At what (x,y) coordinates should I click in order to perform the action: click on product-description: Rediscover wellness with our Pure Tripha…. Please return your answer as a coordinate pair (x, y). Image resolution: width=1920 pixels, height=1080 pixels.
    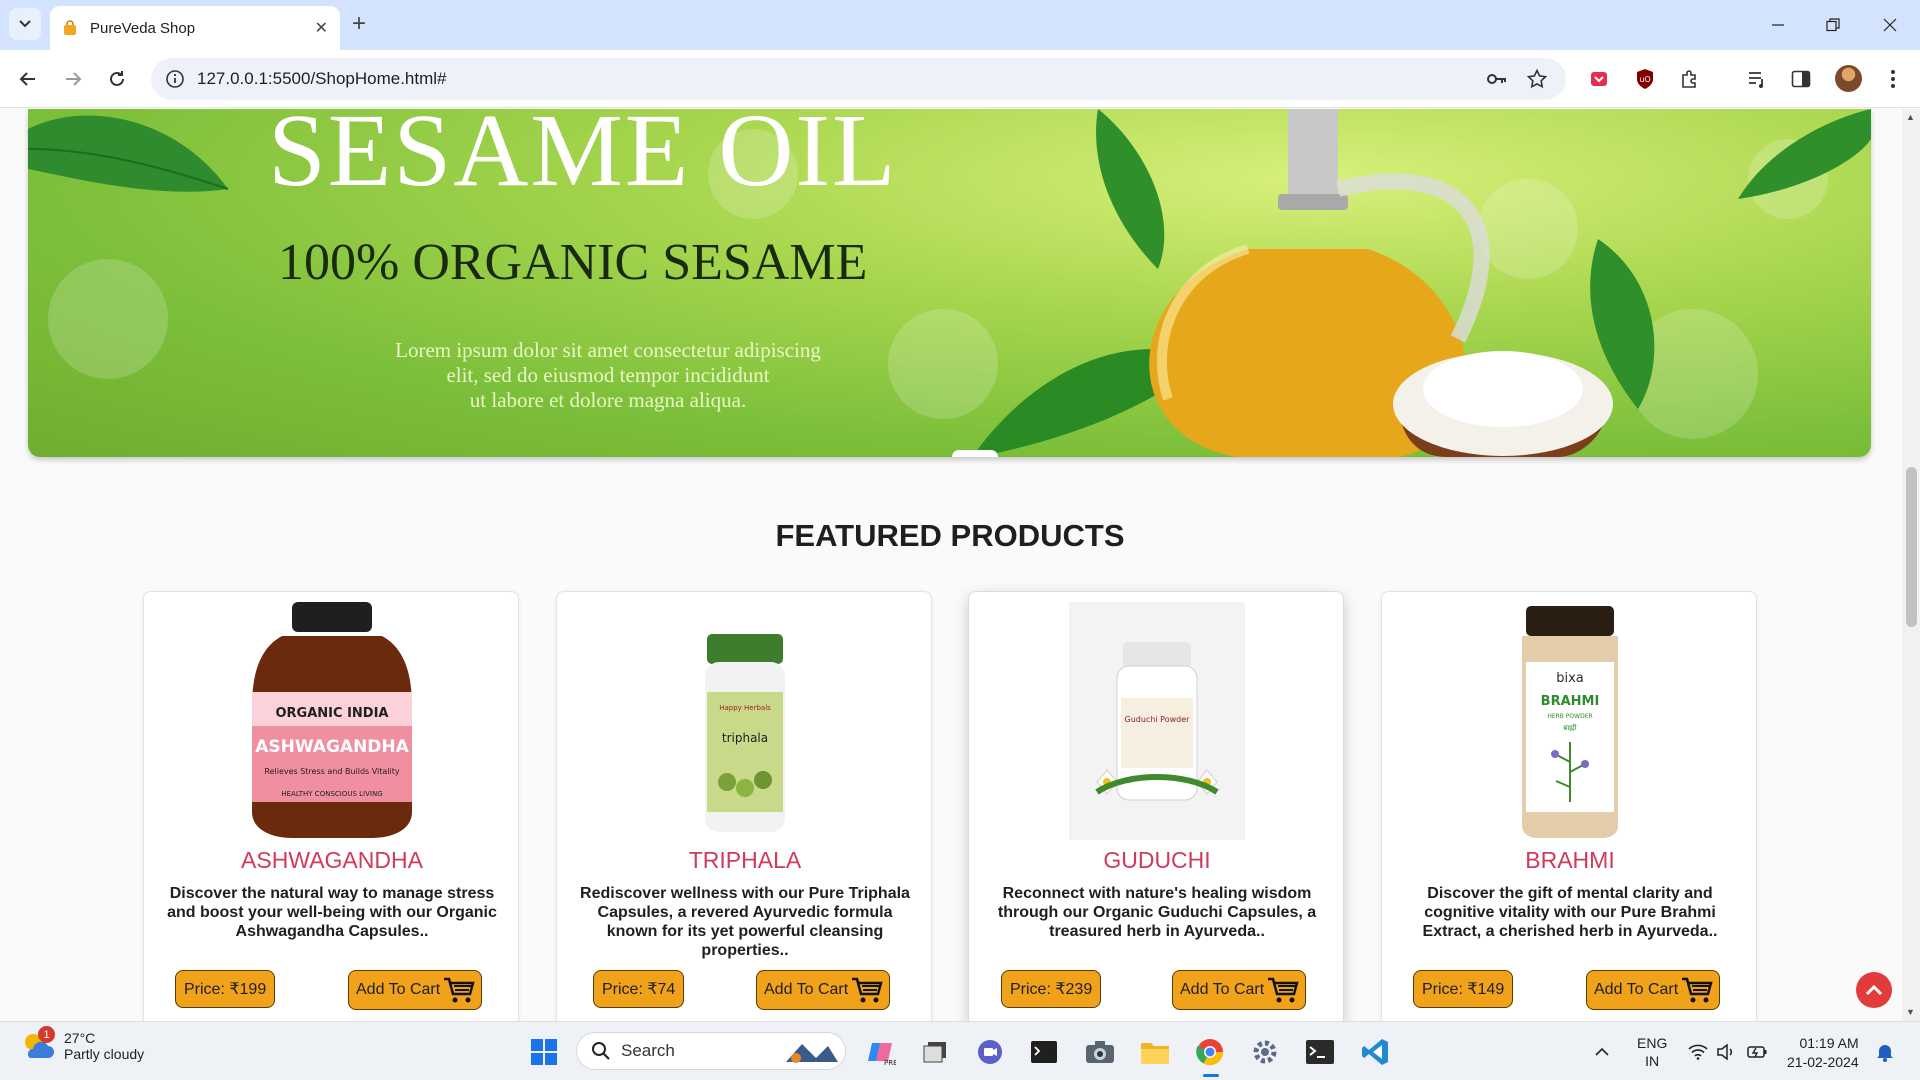
    Looking at the image, I should click on (745, 922).